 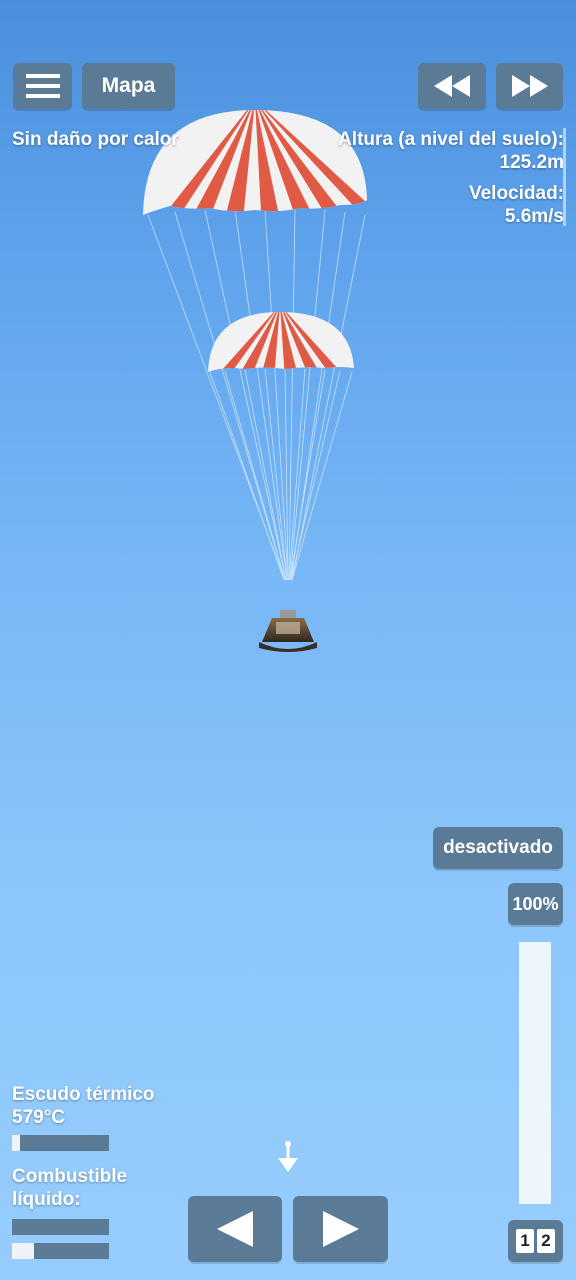 I want to click on throttle-fill, so click(x=535, y=1073).